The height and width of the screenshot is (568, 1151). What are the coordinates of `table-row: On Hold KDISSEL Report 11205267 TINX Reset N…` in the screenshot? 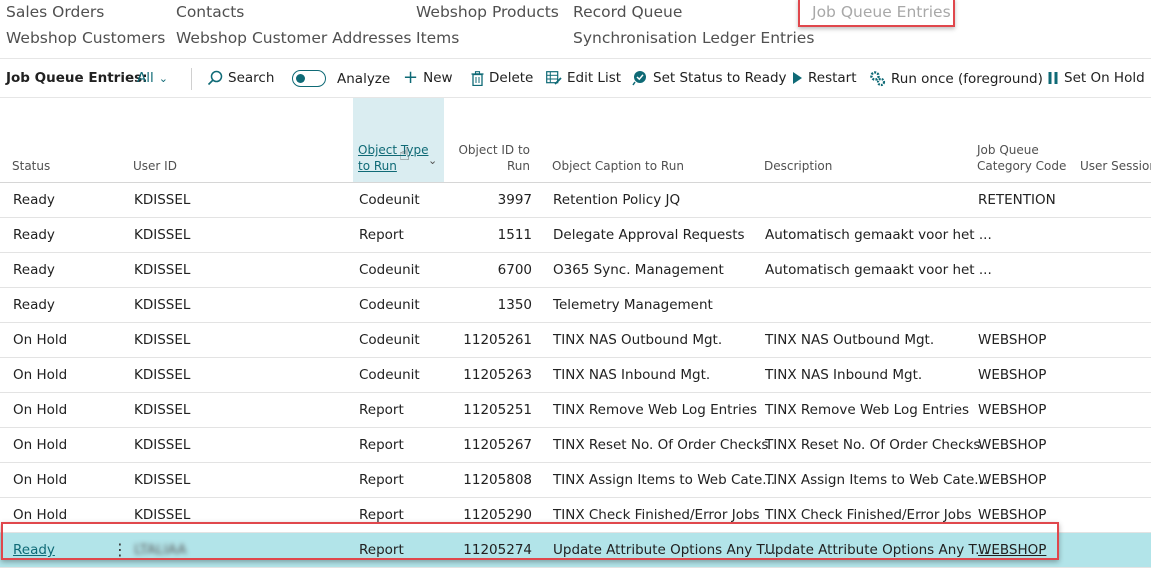 It's located at (575, 445).